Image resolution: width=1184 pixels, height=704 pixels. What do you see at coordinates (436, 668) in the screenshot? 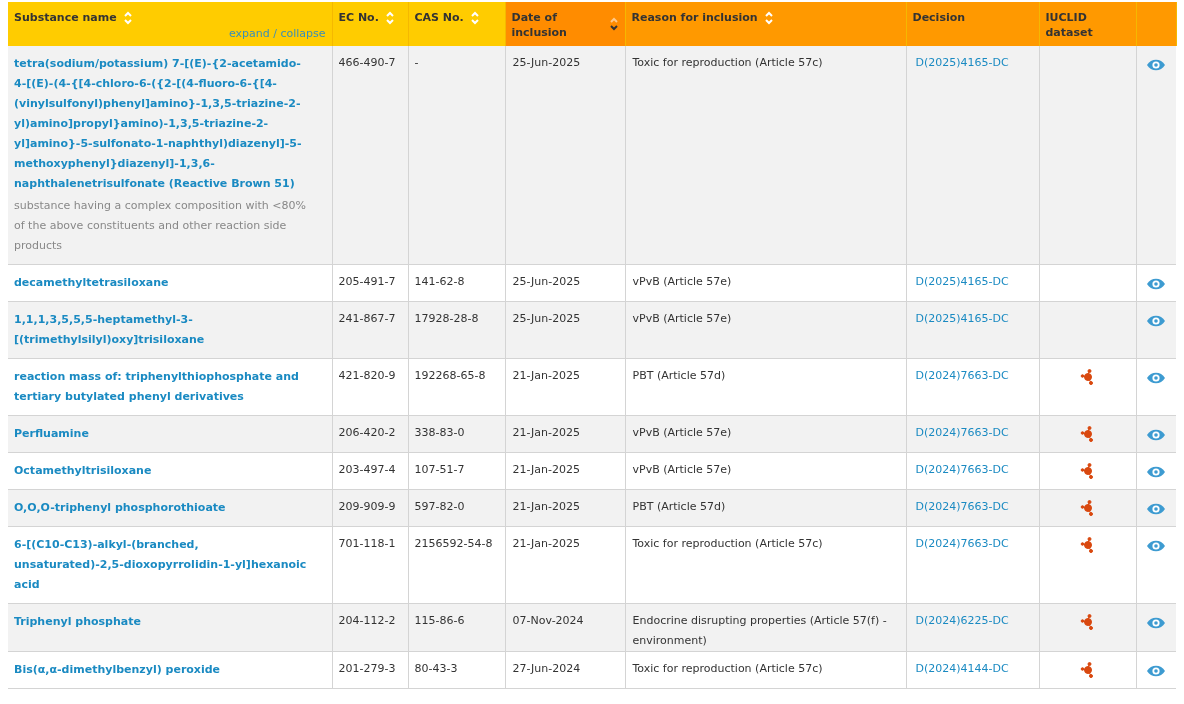
I see `cas-number: 80-43-3` at bounding box center [436, 668].